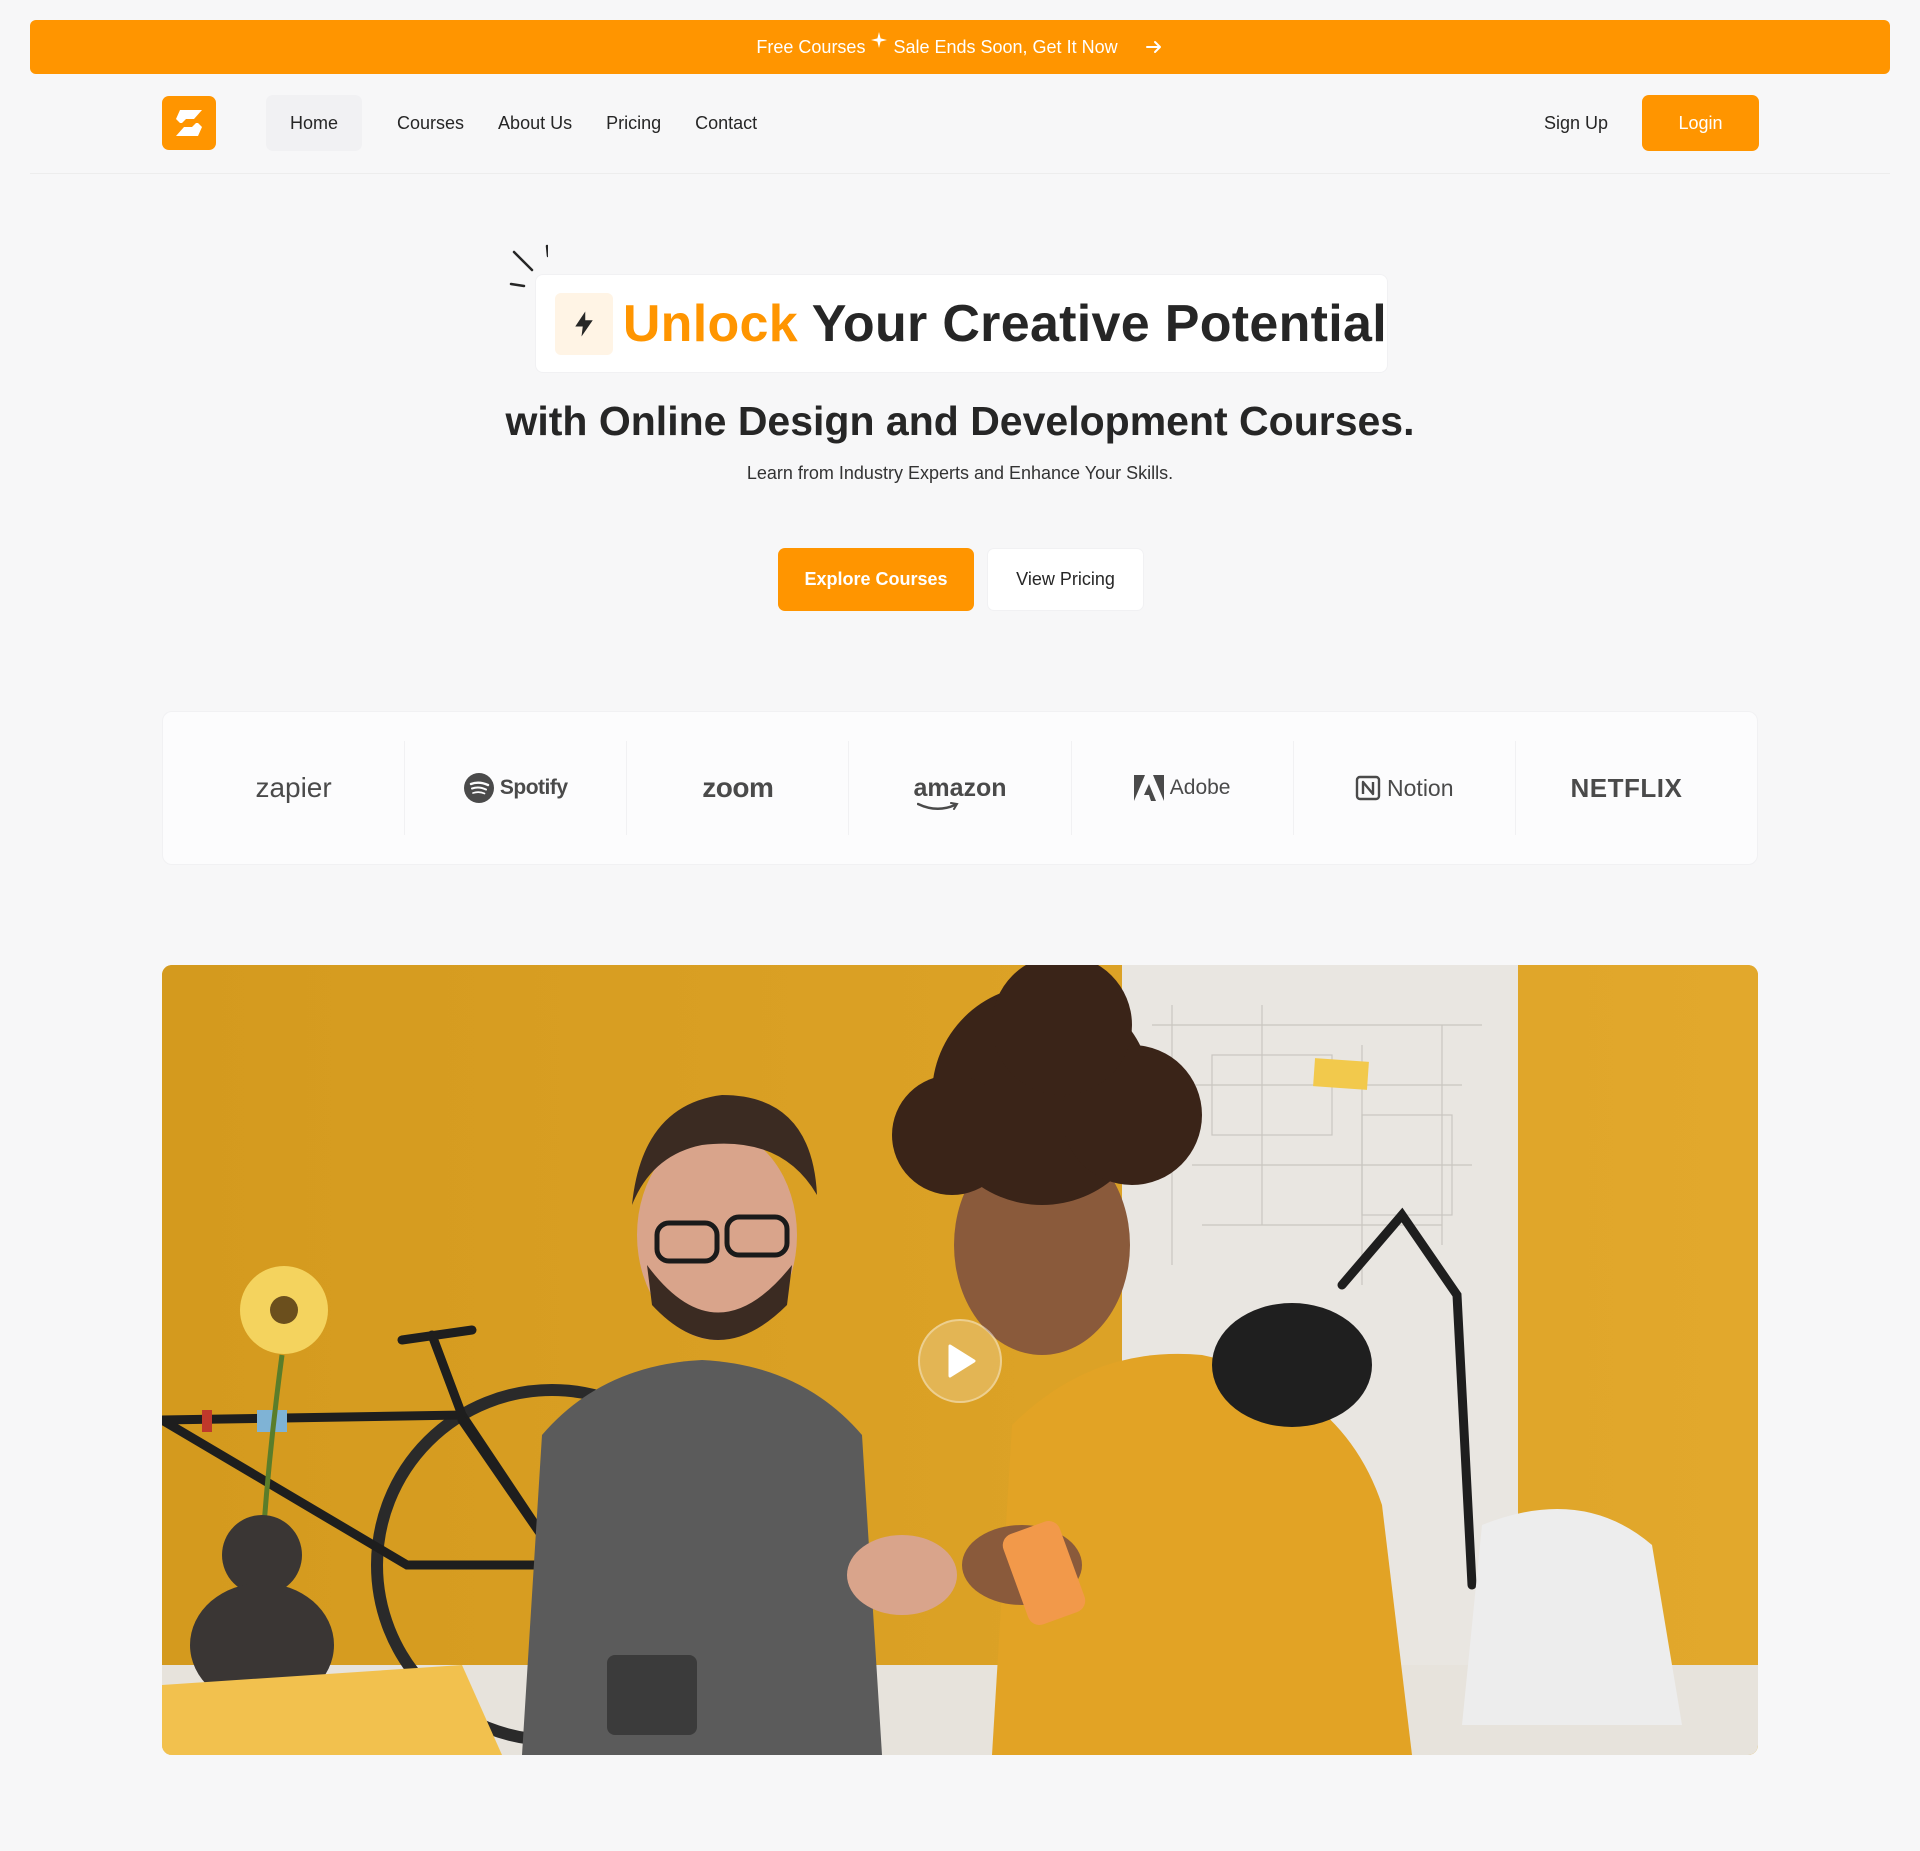 The width and height of the screenshot is (1920, 1851). I want to click on headline-accent: Unlock, so click(710, 323).